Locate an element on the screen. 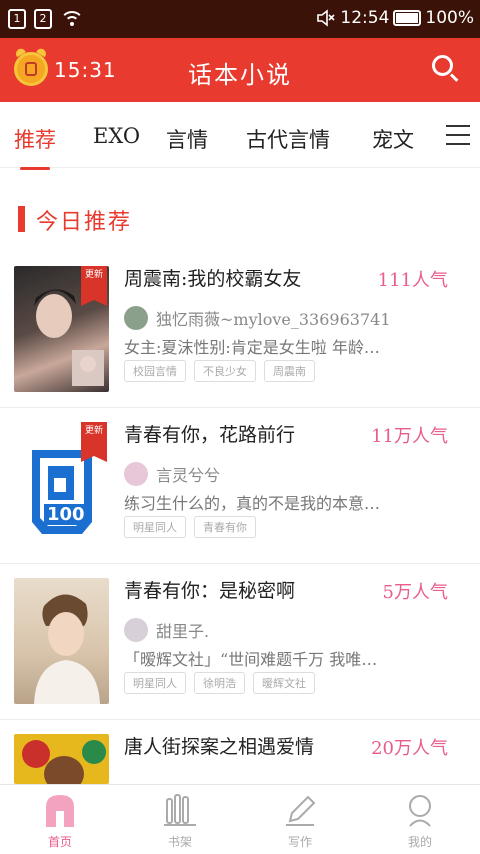  author-name: 独忆雨薇~mylove_336963741 is located at coordinates (273, 318).